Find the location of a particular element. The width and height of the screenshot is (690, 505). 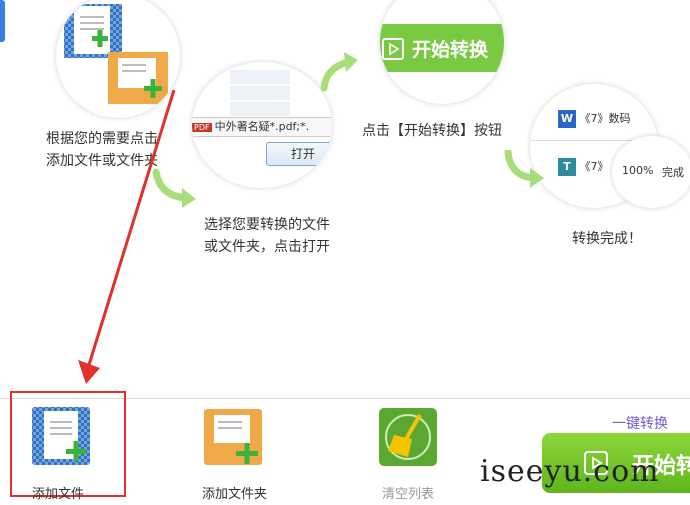

progress-done: 完成 is located at coordinates (673, 172).